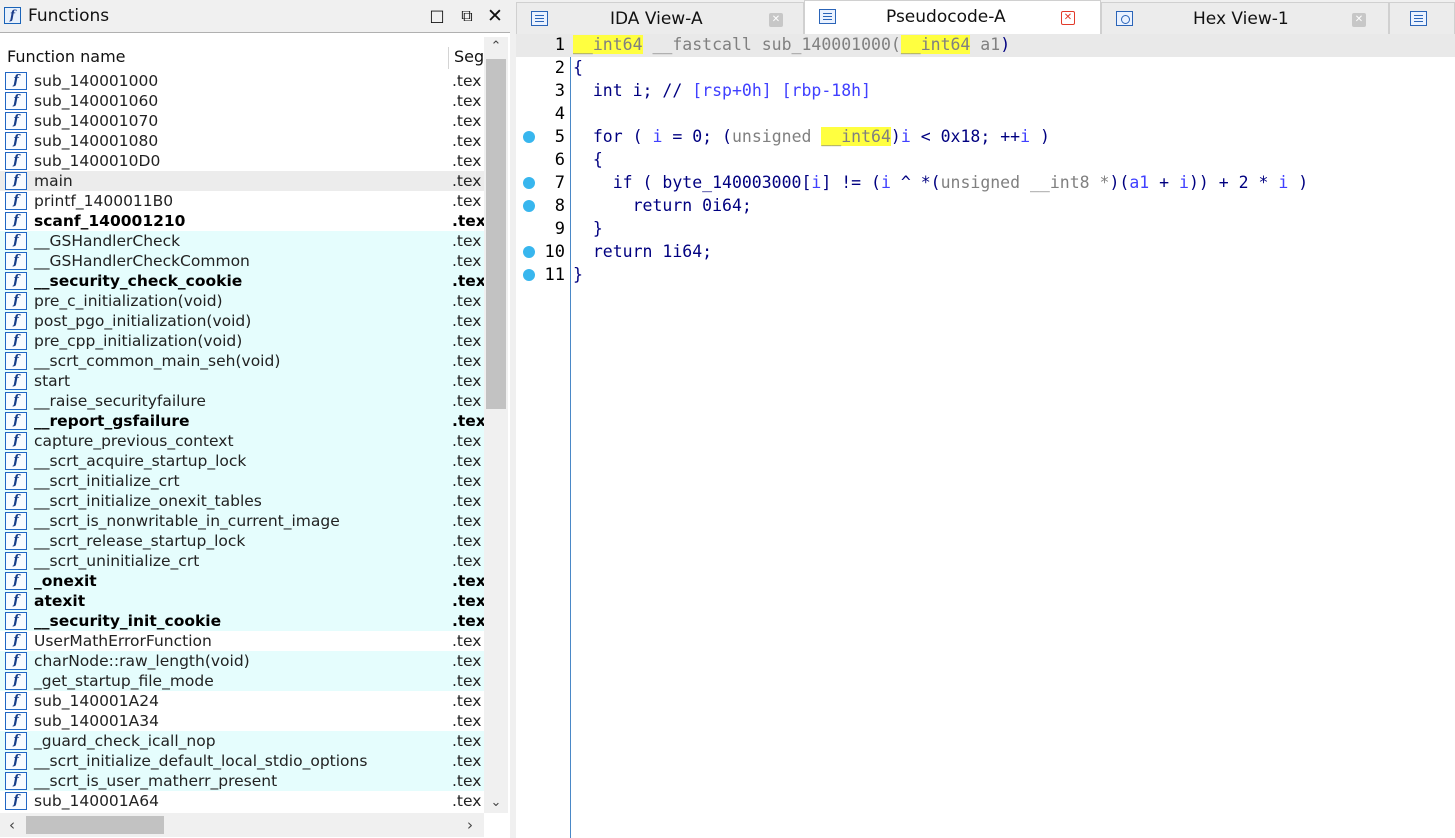 The width and height of the screenshot is (1455, 838). Describe the element at coordinates (242, 681) in the screenshot. I see `function-row: f _get_startup_file_mode .tex` at that location.